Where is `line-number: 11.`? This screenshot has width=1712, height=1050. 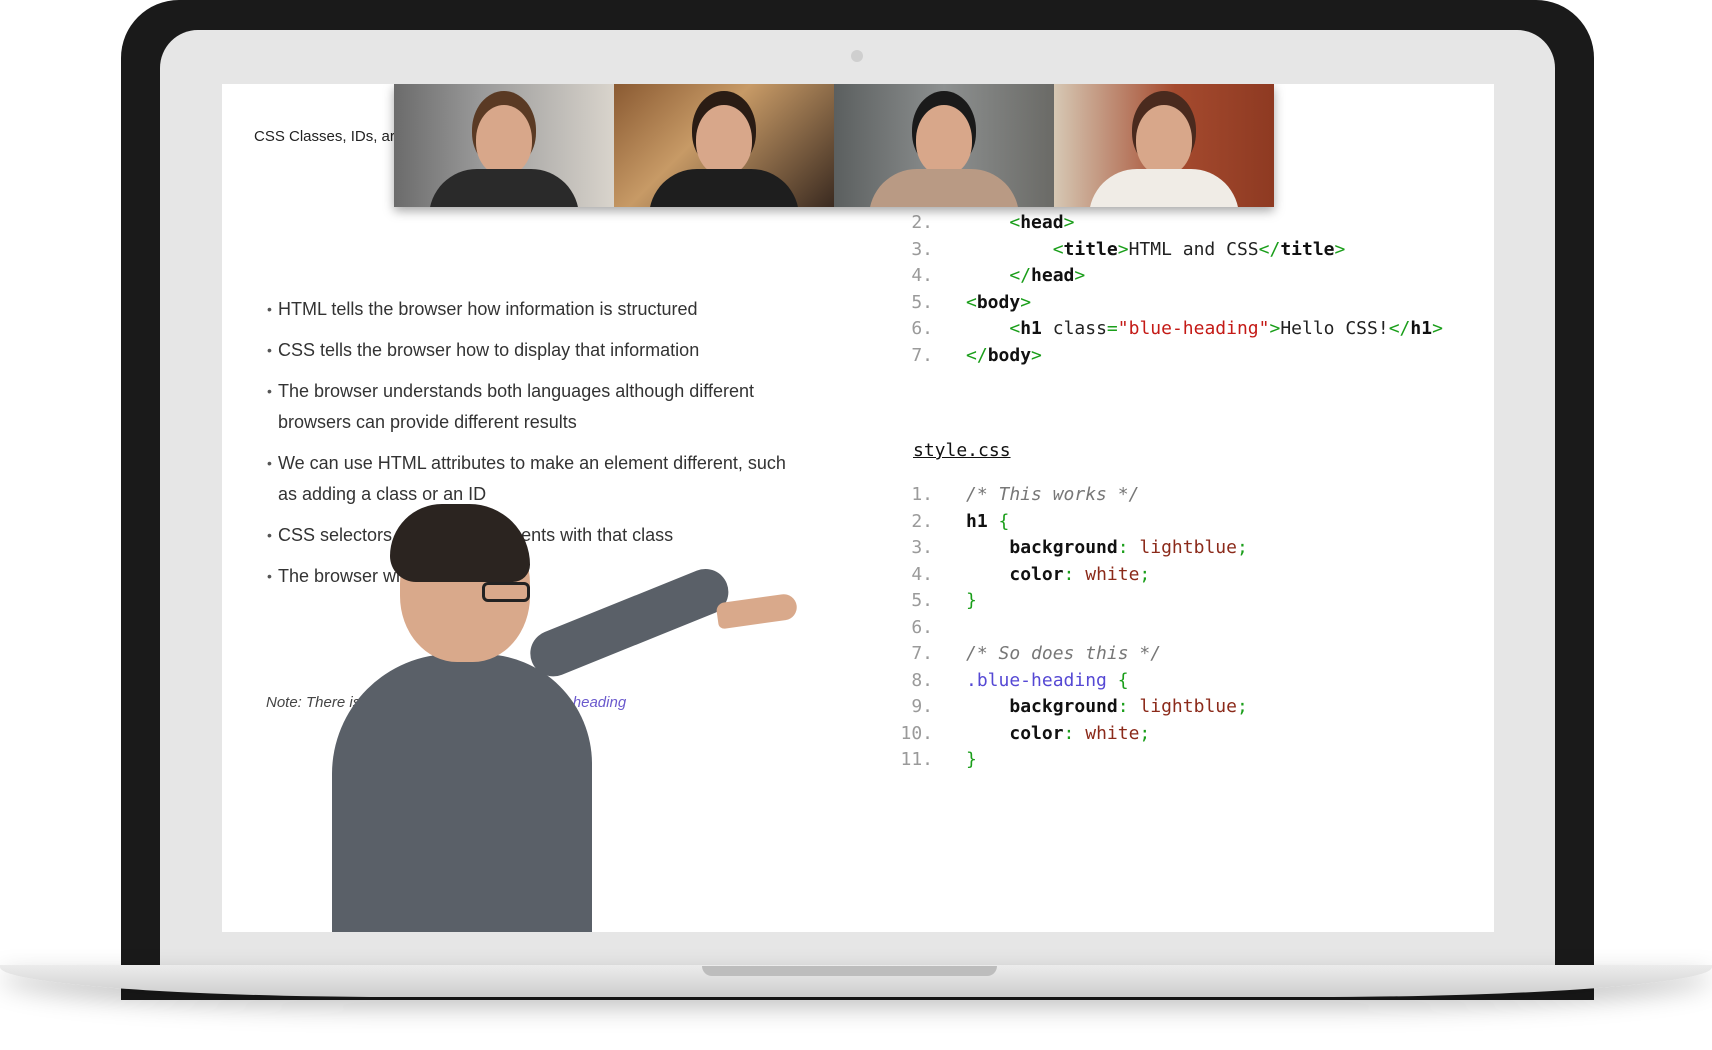 line-number: 11. is located at coordinates (916, 759).